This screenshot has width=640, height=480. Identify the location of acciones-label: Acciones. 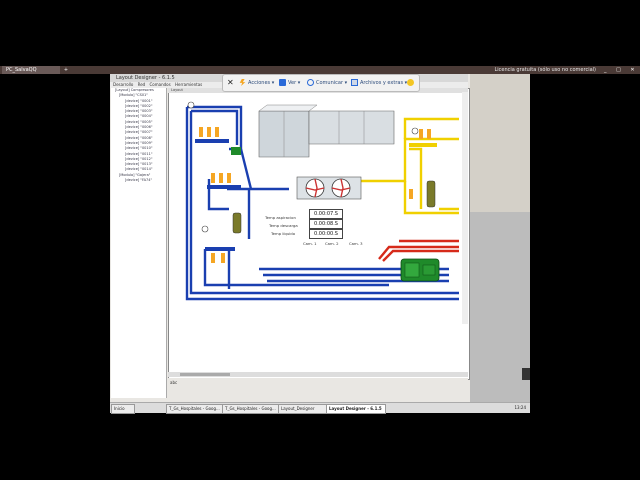
(259, 83).